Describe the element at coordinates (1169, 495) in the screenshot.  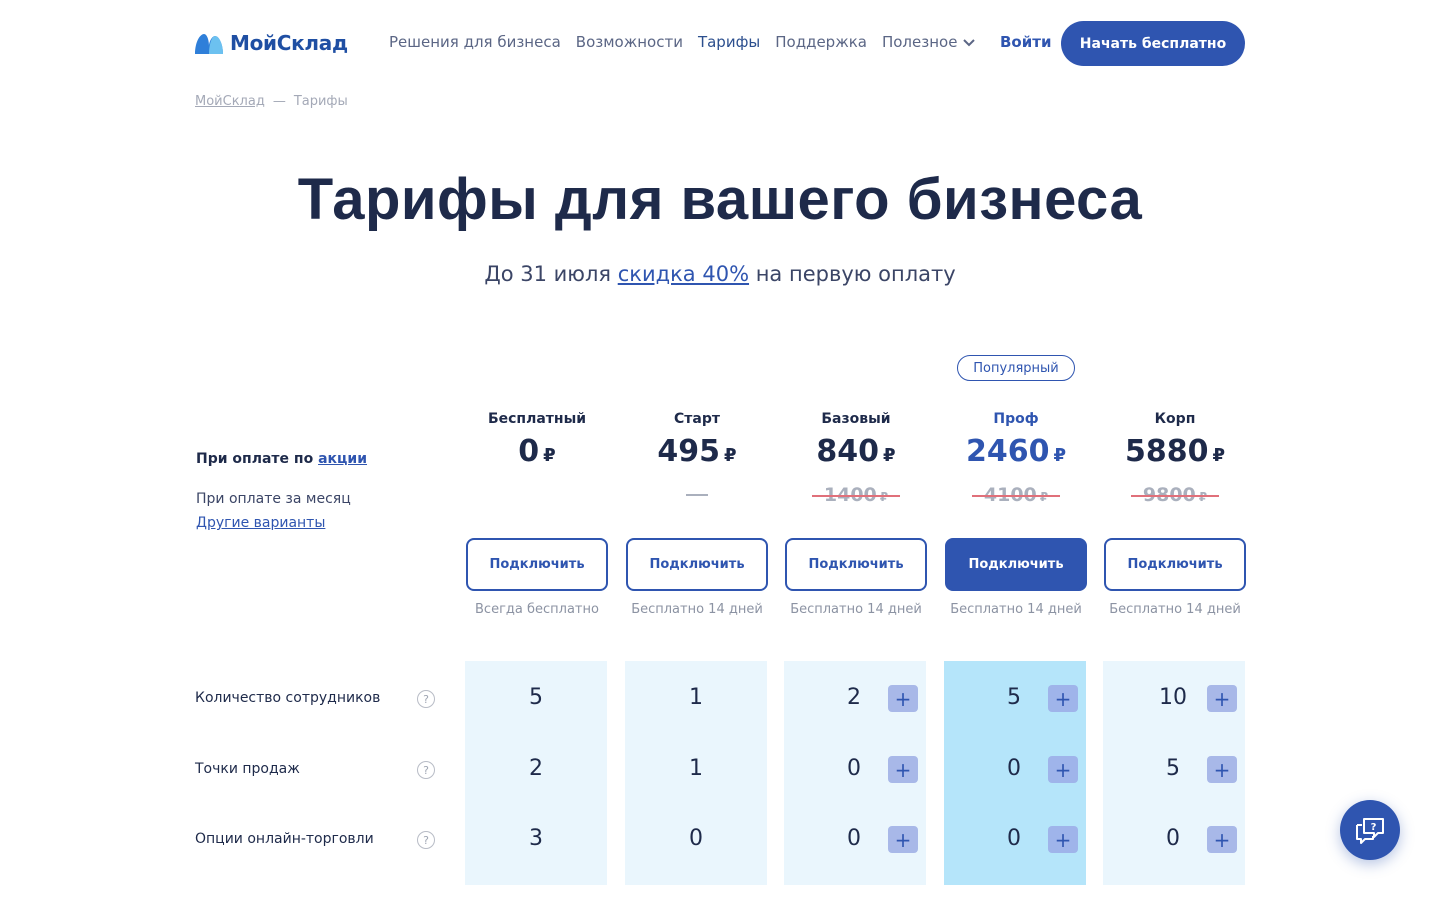
I see `plan-old-price-value: 9800` at that location.